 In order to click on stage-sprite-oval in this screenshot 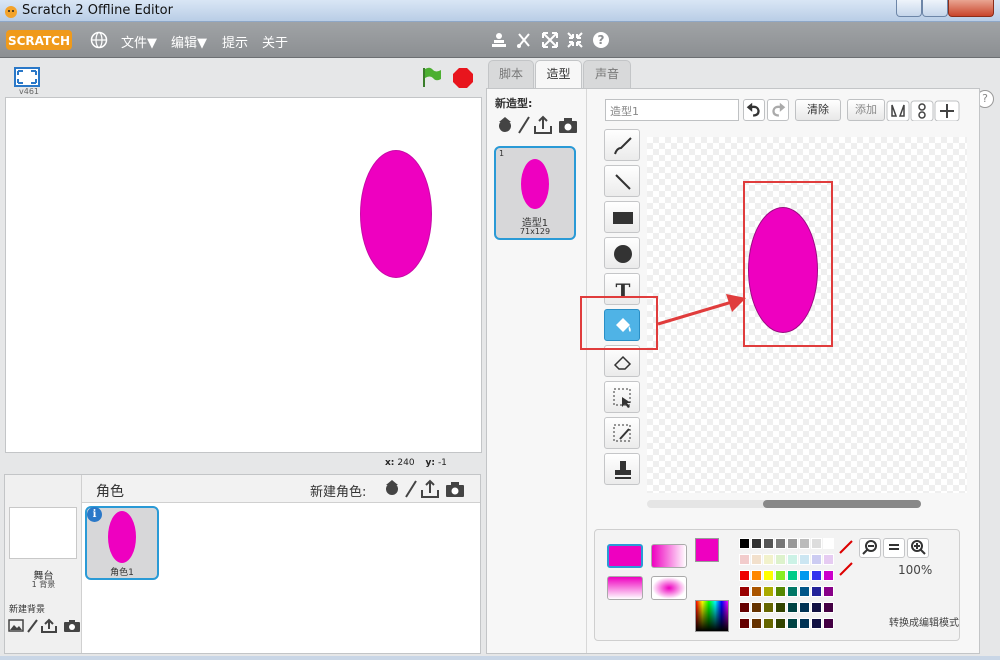, I will do `click(396, 214)`.